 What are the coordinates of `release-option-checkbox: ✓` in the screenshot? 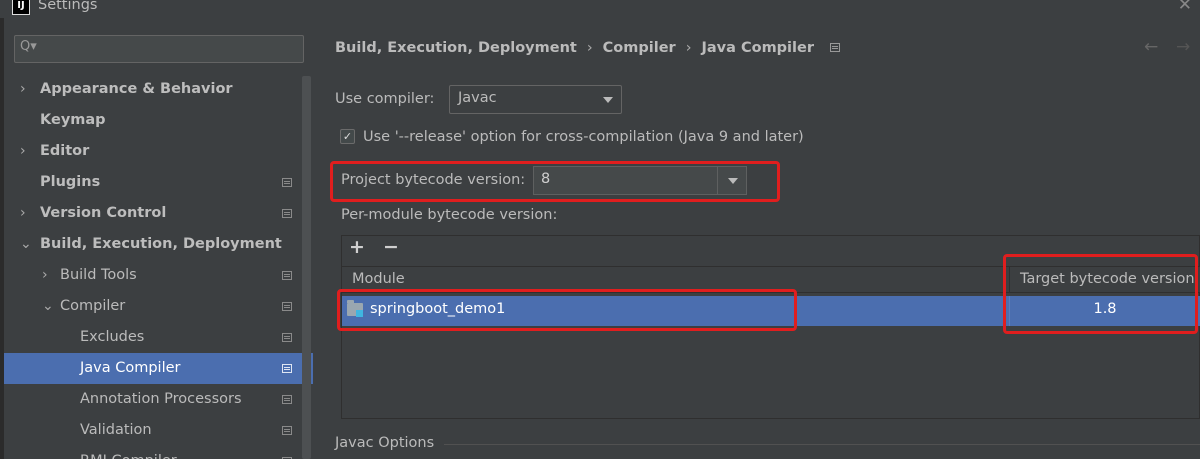 It's located at (347, 136).